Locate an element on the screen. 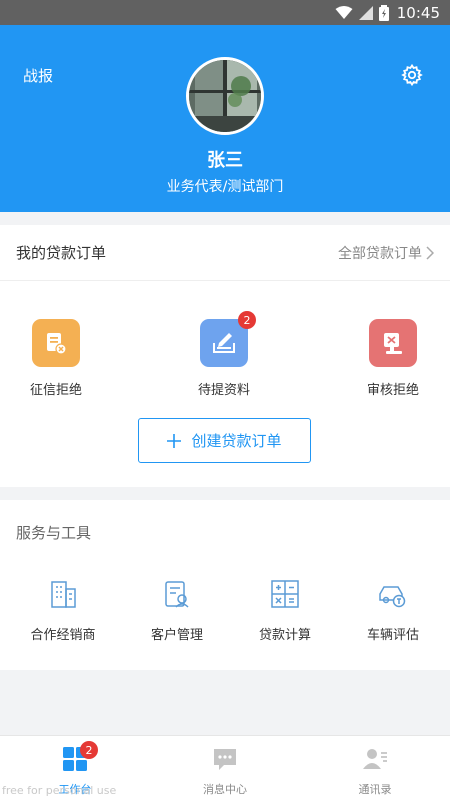  order-item-label: 征信拒绝 is located at coordinates (55, 390).